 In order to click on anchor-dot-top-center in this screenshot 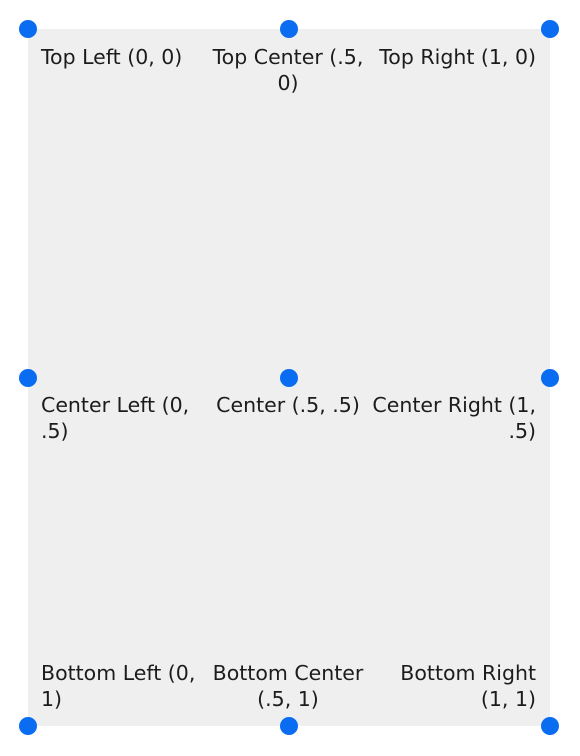, I will do `click(289, 29)`.